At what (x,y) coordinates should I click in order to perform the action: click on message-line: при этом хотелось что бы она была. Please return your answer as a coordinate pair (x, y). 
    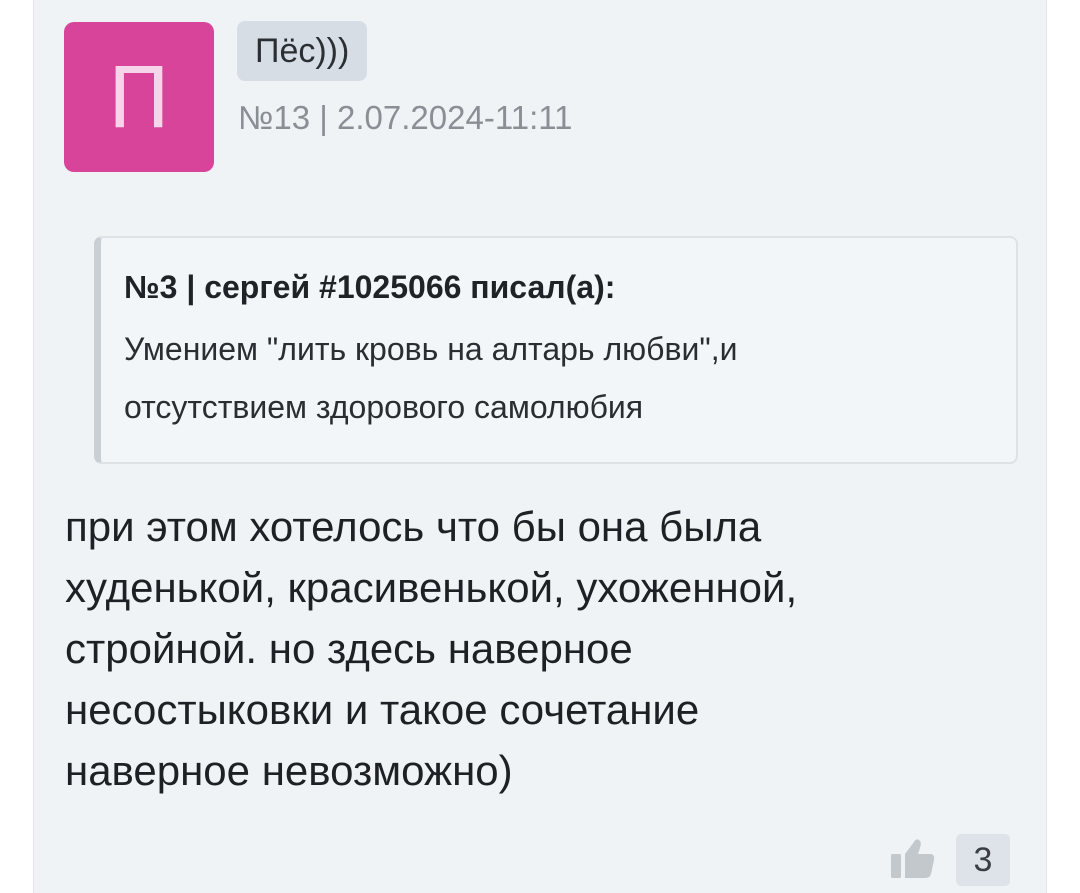
    Looking at the image, I should click on (413, 526).